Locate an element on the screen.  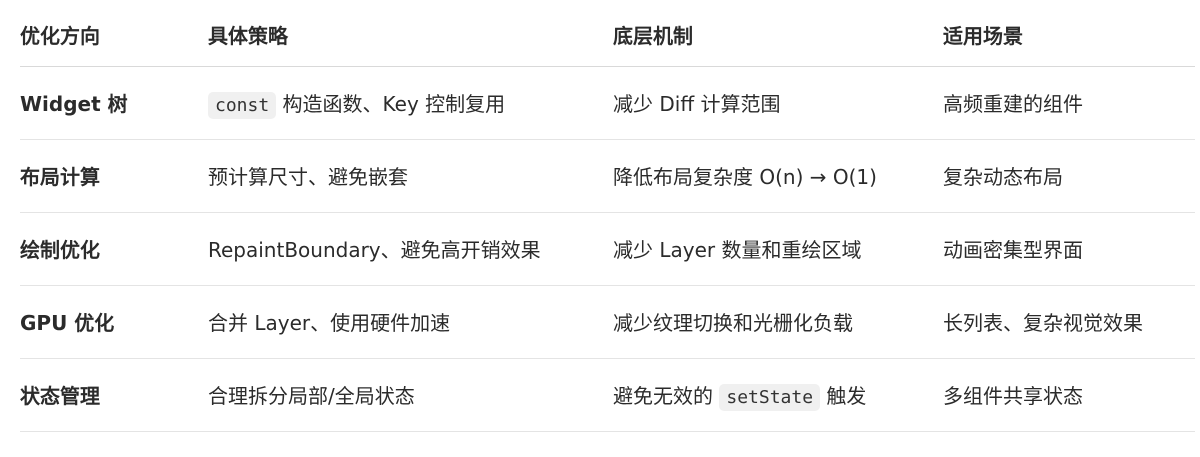
cell-mechanism: 减少纹理切换和光栅化负载 is located at coordinates (733, 323).